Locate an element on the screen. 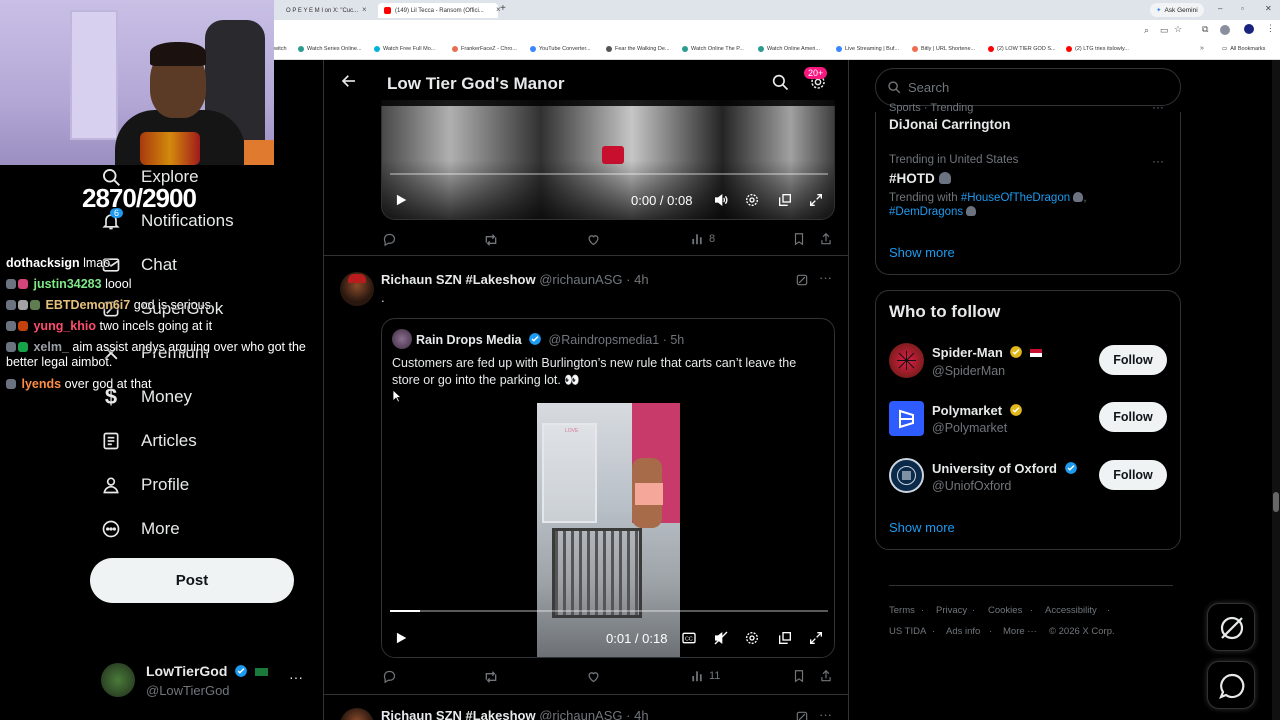 This screenshot has height=720, width=1280. footer-cookies-link: Cookies is located at coordinates (1005, 610).